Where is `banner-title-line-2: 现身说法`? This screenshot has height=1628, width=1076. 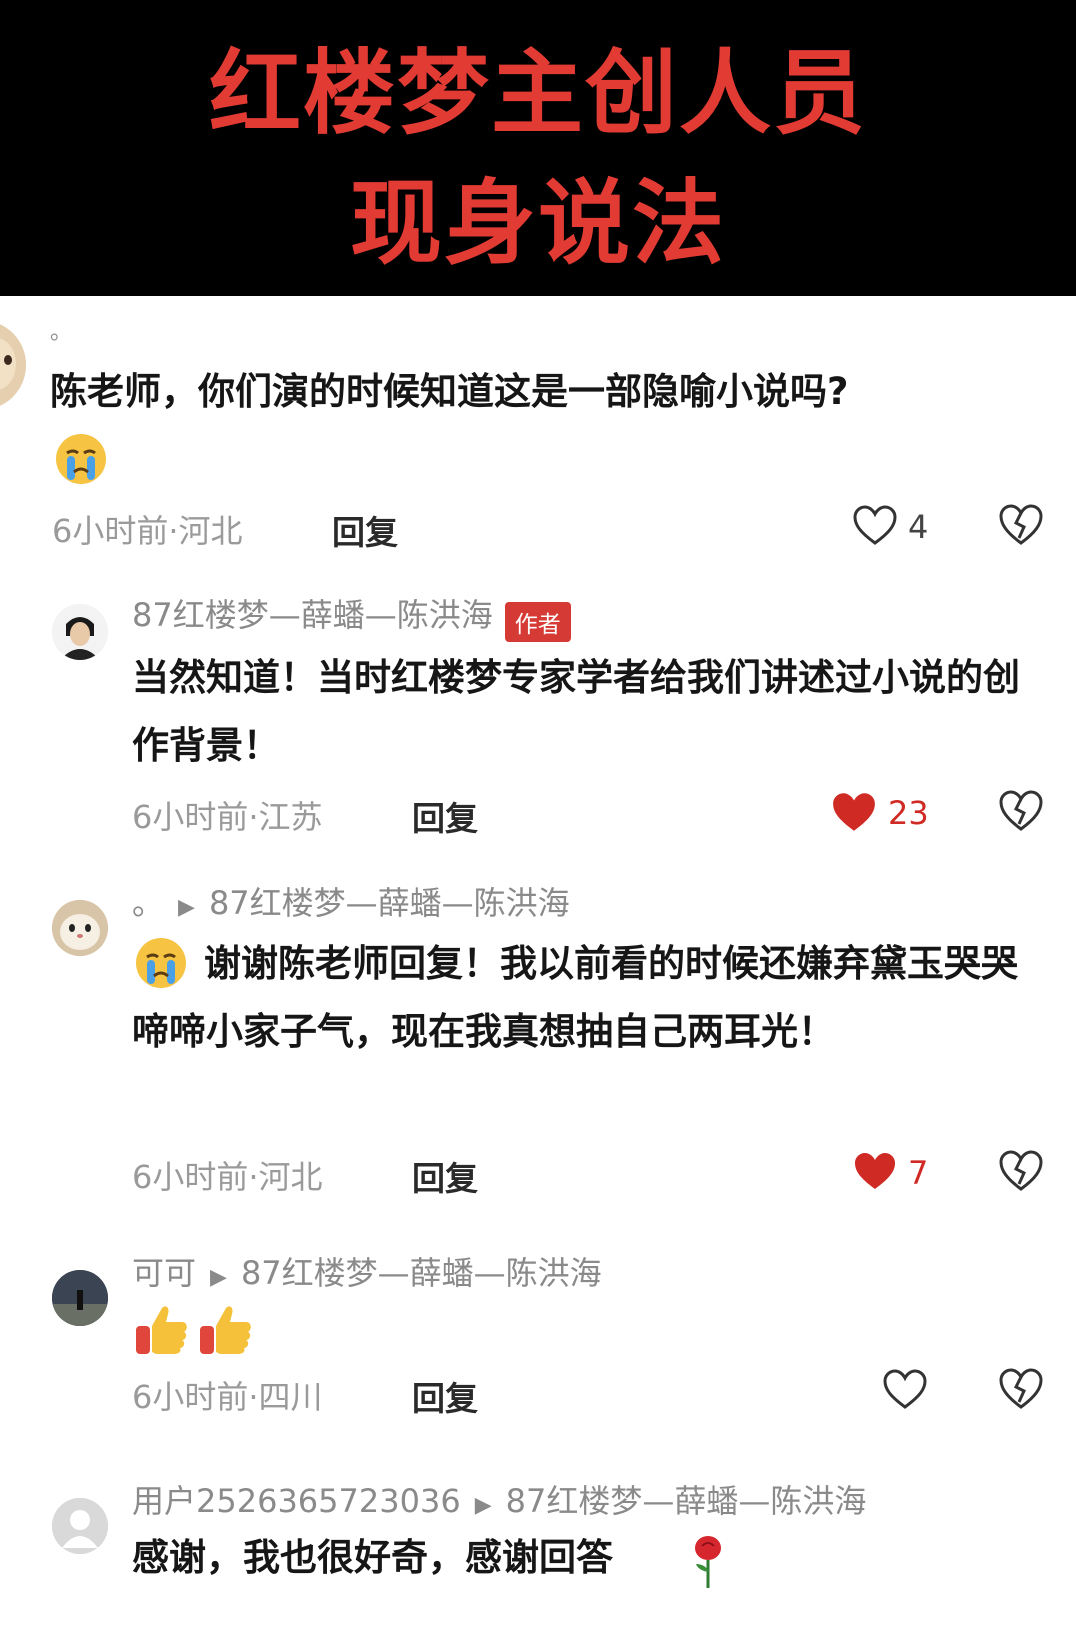 banner-title-line-2: 现身说法 is located at coordinates (537, 223).